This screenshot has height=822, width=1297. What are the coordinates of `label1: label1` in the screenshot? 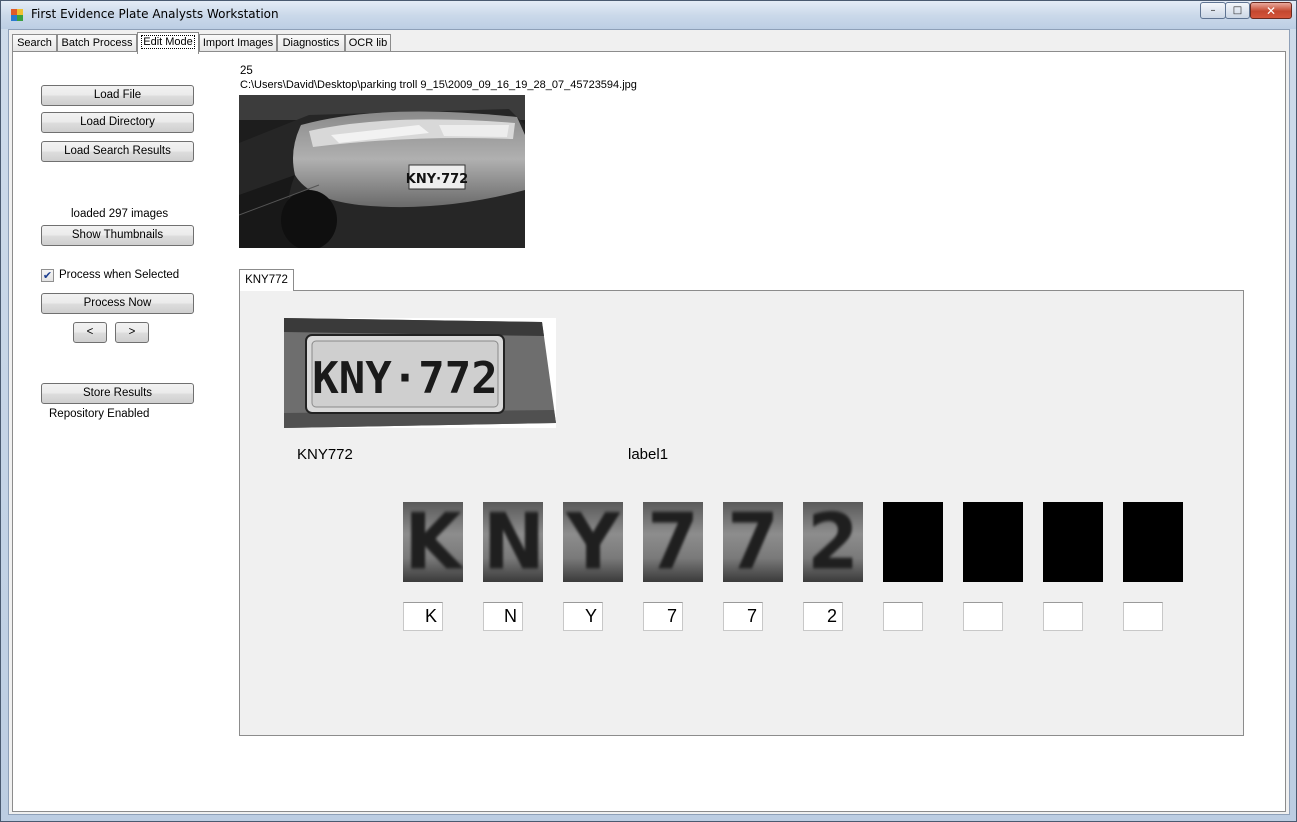 It's located at (648, 454).